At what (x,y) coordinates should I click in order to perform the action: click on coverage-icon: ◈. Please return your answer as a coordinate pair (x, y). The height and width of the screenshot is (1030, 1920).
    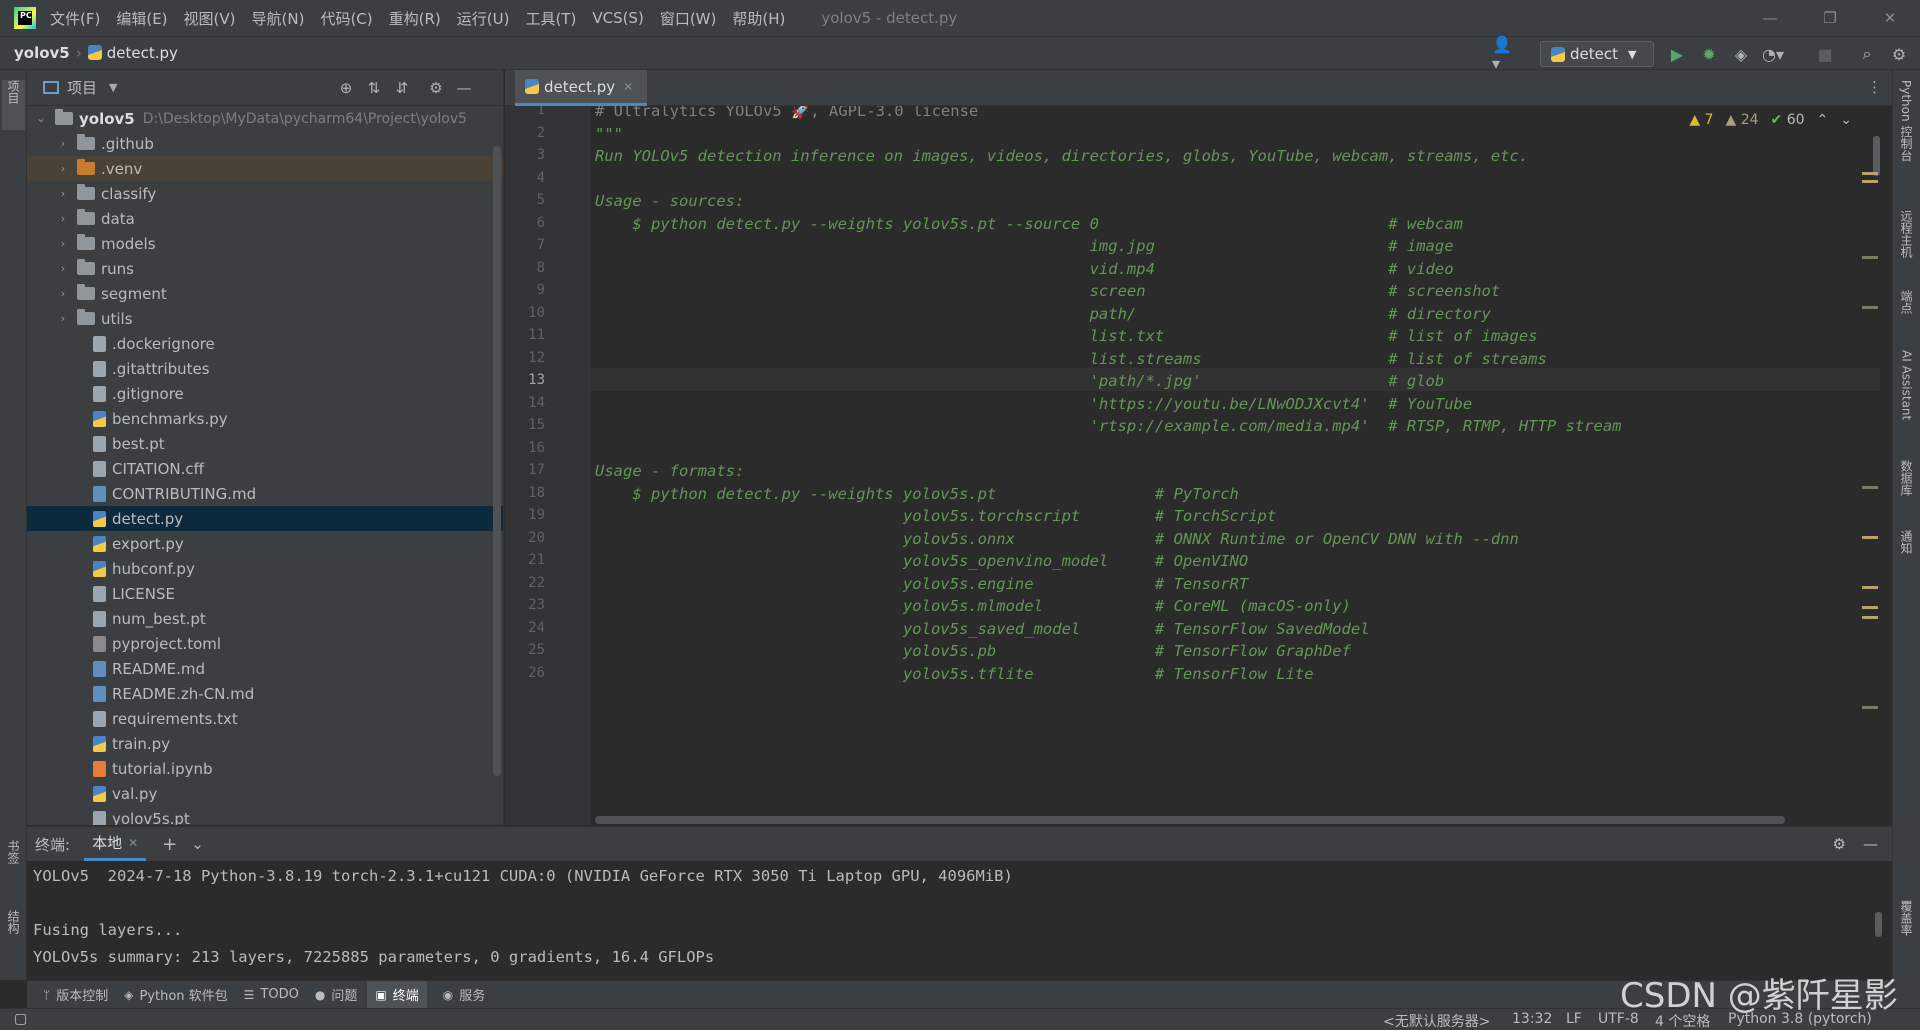
    Looking at the image, I should click on (1741, 54).